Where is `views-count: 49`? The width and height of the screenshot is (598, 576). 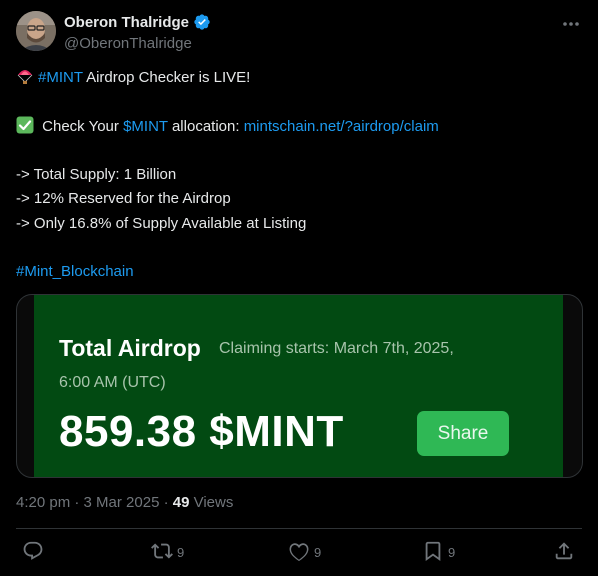 views-count: 49 is located at coordinates (181, 502).